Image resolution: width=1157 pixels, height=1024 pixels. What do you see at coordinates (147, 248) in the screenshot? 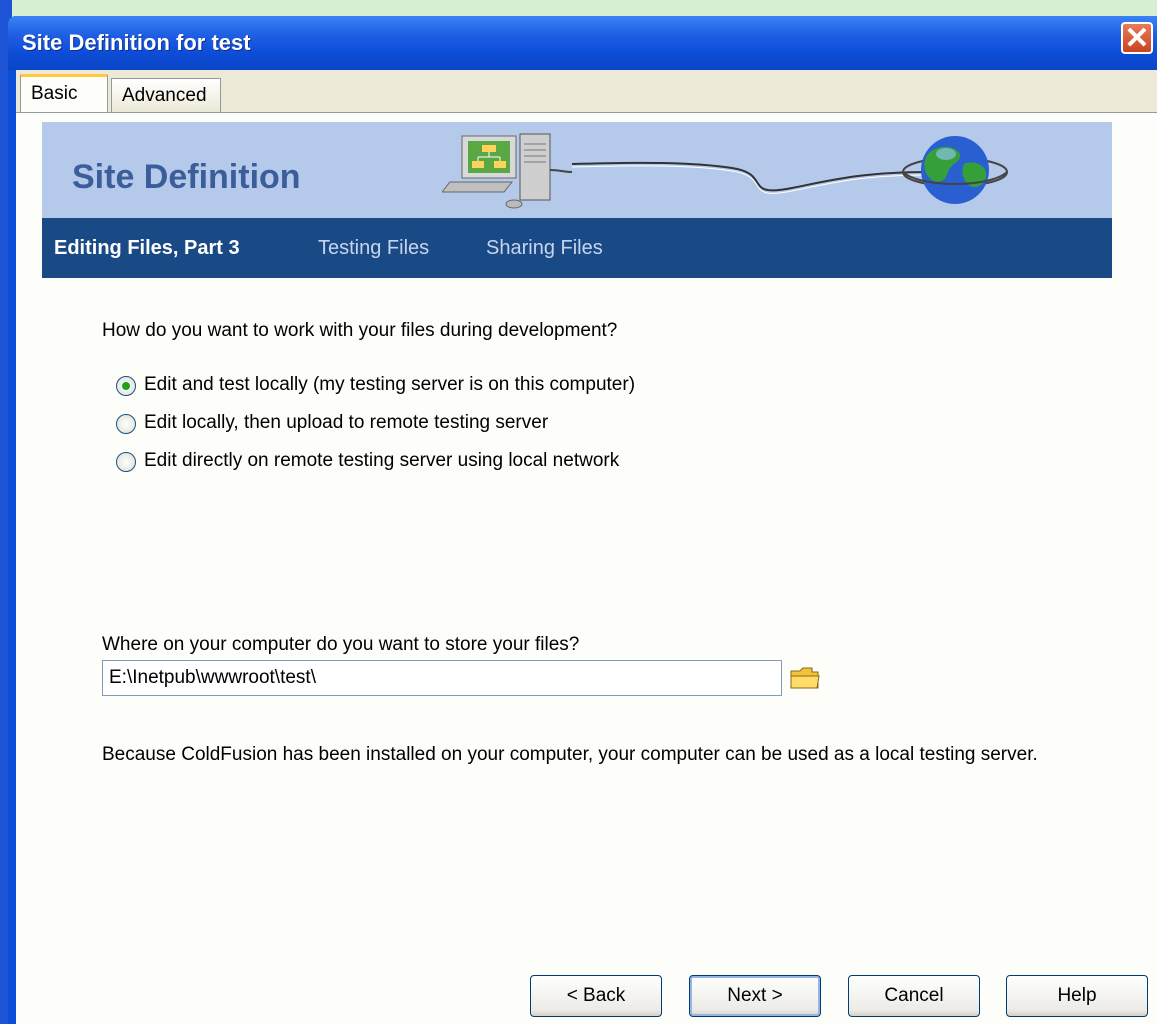
I see `step-editing-files: Editing Files, Part 3` at bounding box center [147, 248].